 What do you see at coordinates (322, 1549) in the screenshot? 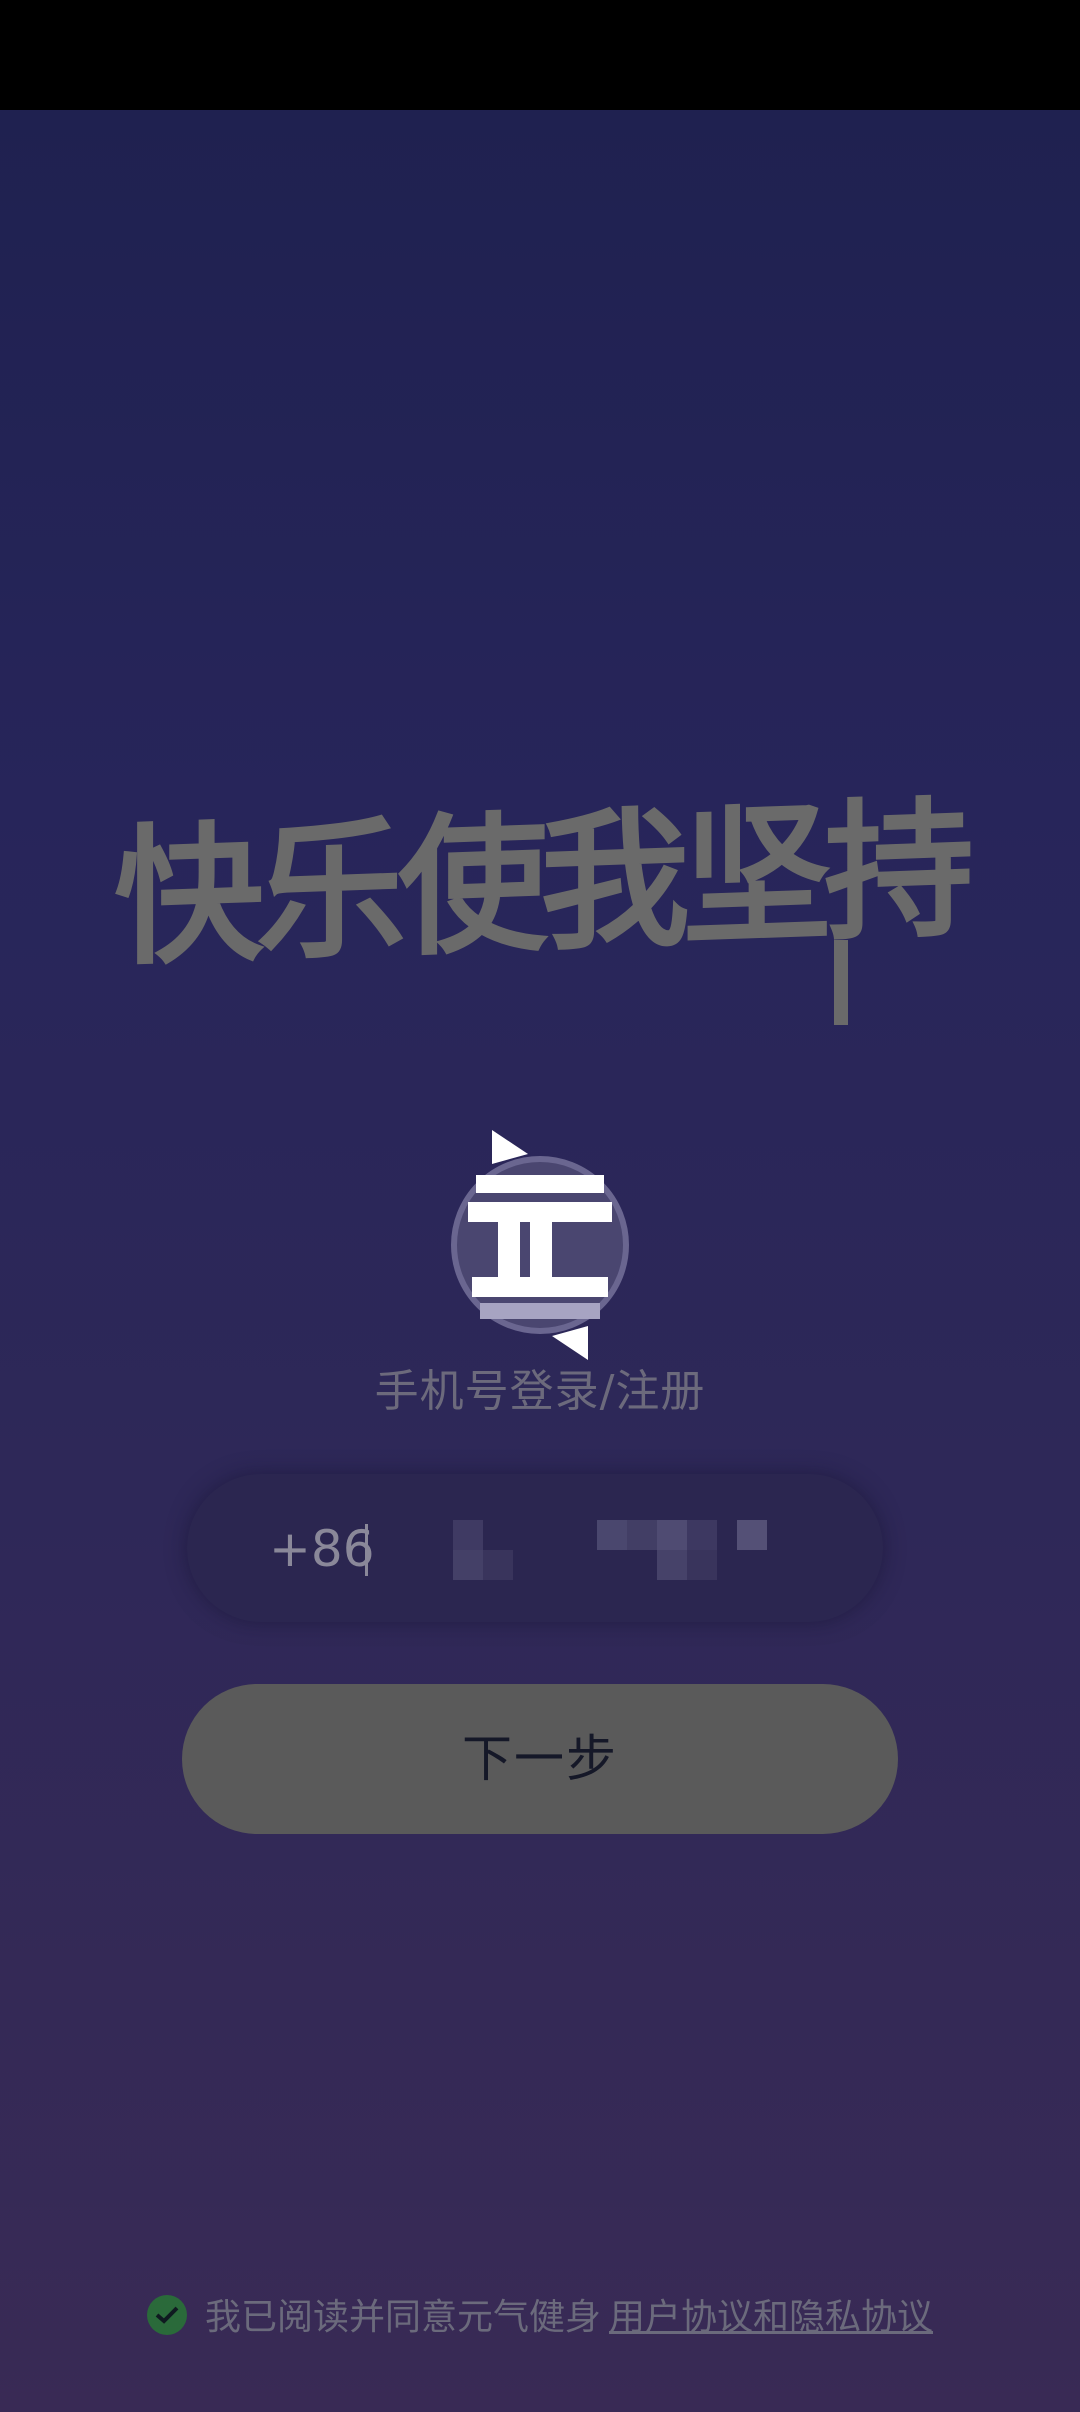
I see `country-code: +86` at bounding box center [322, 1549].